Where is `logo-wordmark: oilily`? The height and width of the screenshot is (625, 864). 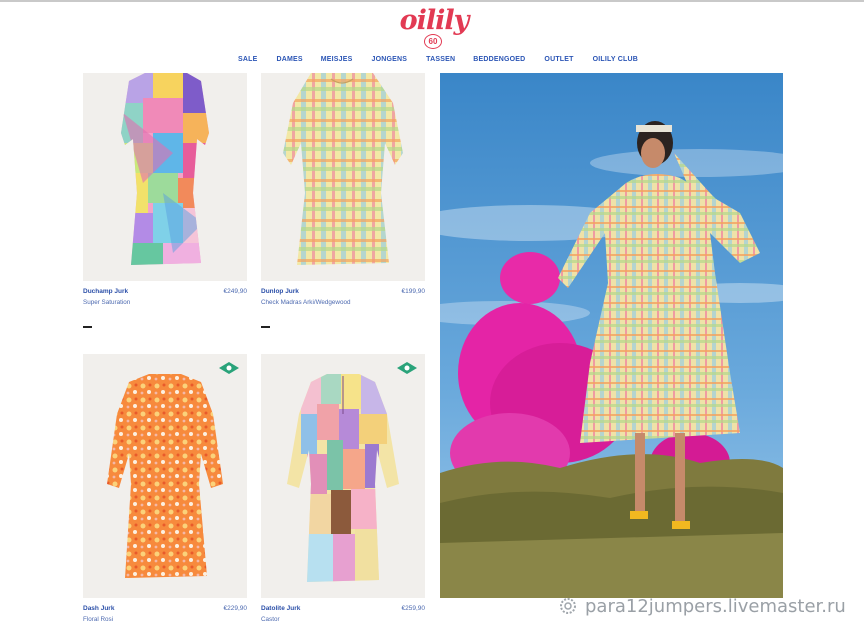
logo-wordmark: oilily is located at coordinates (434, 20).